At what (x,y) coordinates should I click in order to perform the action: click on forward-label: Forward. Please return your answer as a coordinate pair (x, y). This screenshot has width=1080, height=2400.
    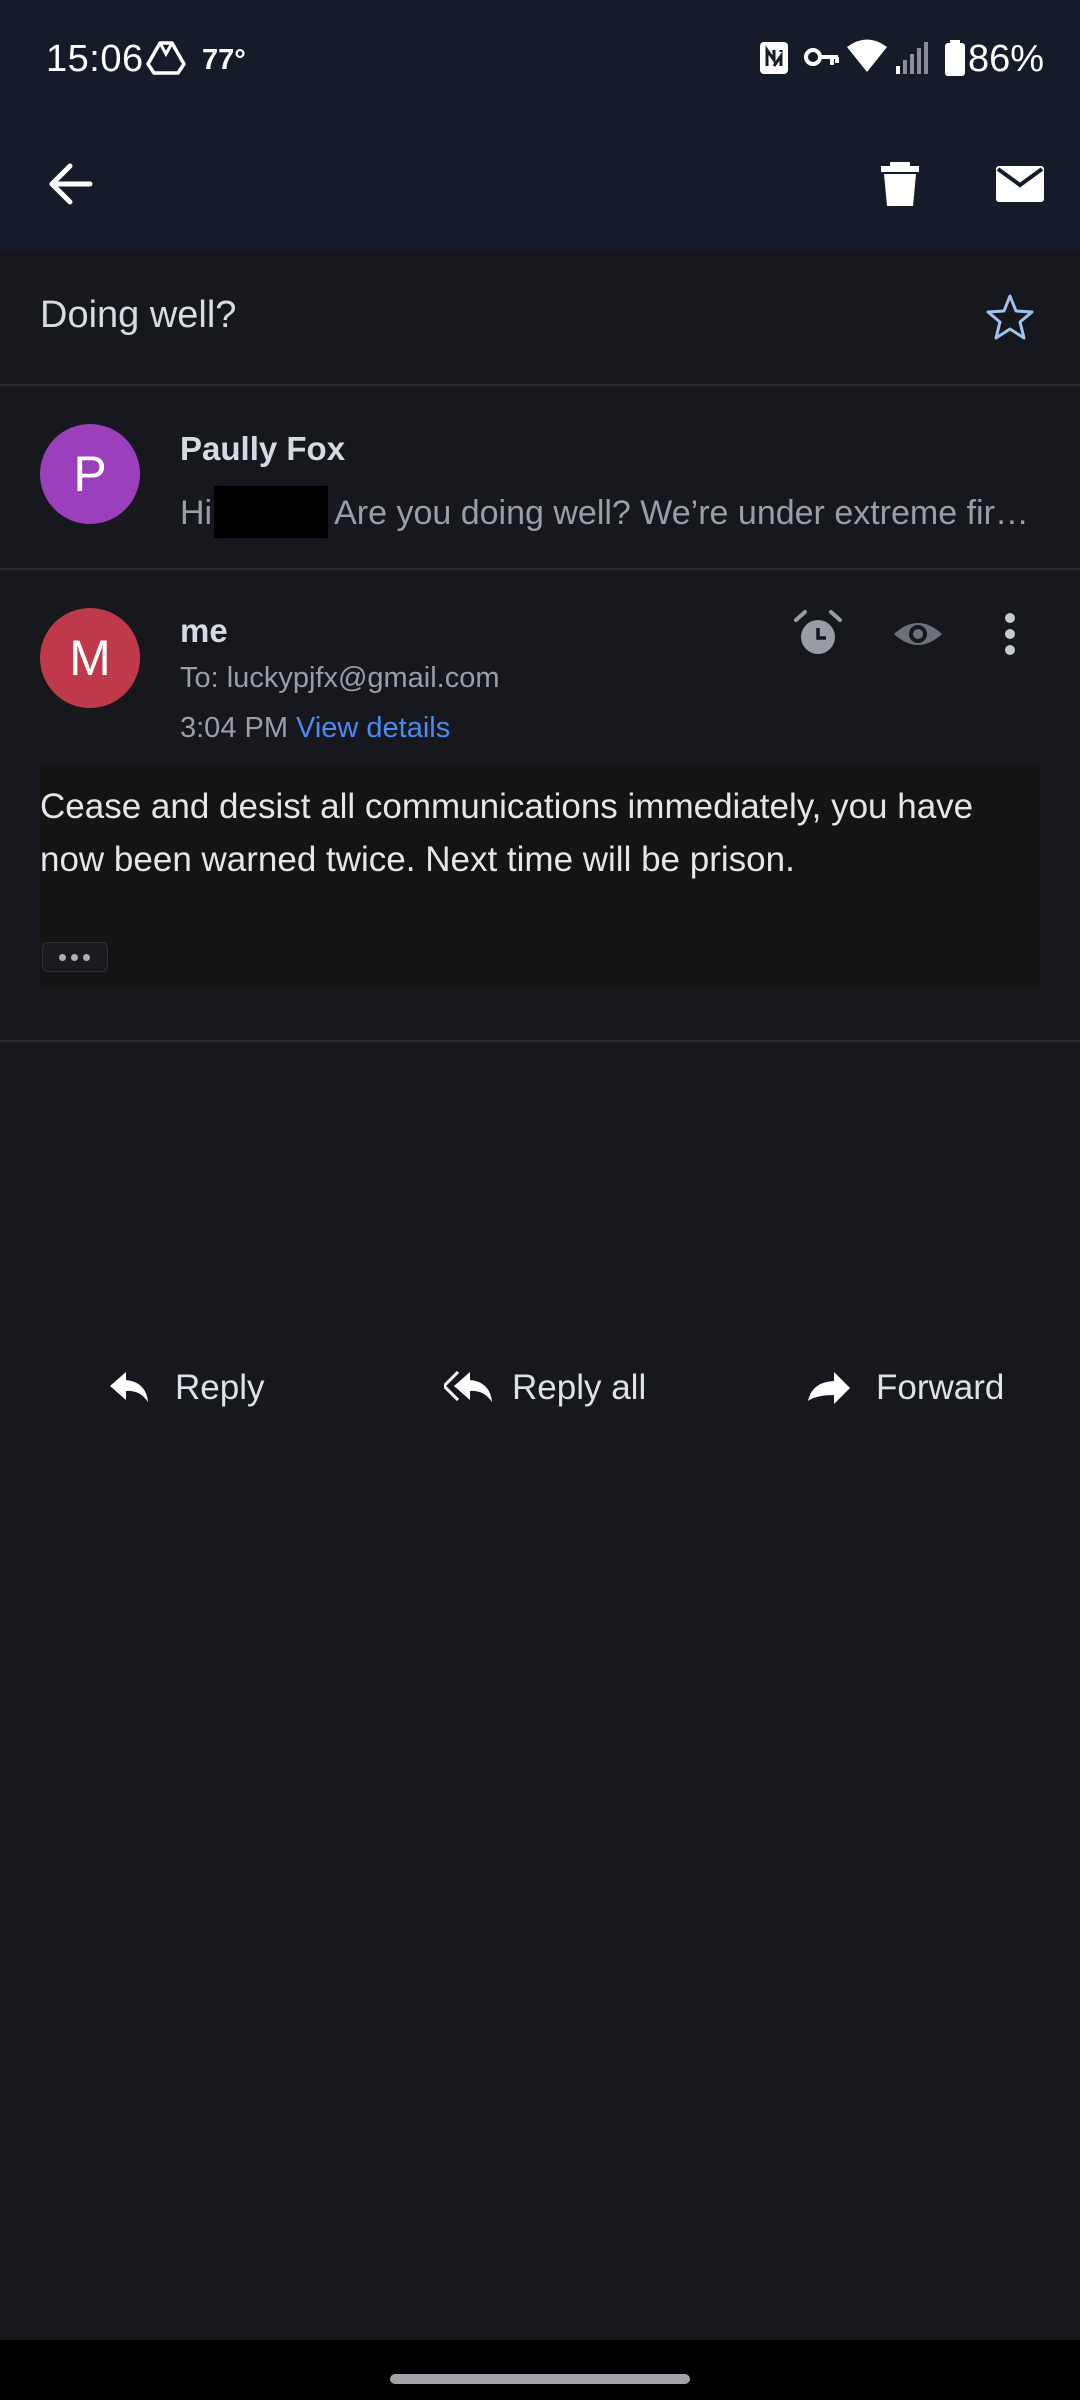
    Looking at the image, I should click on (940, 1387).